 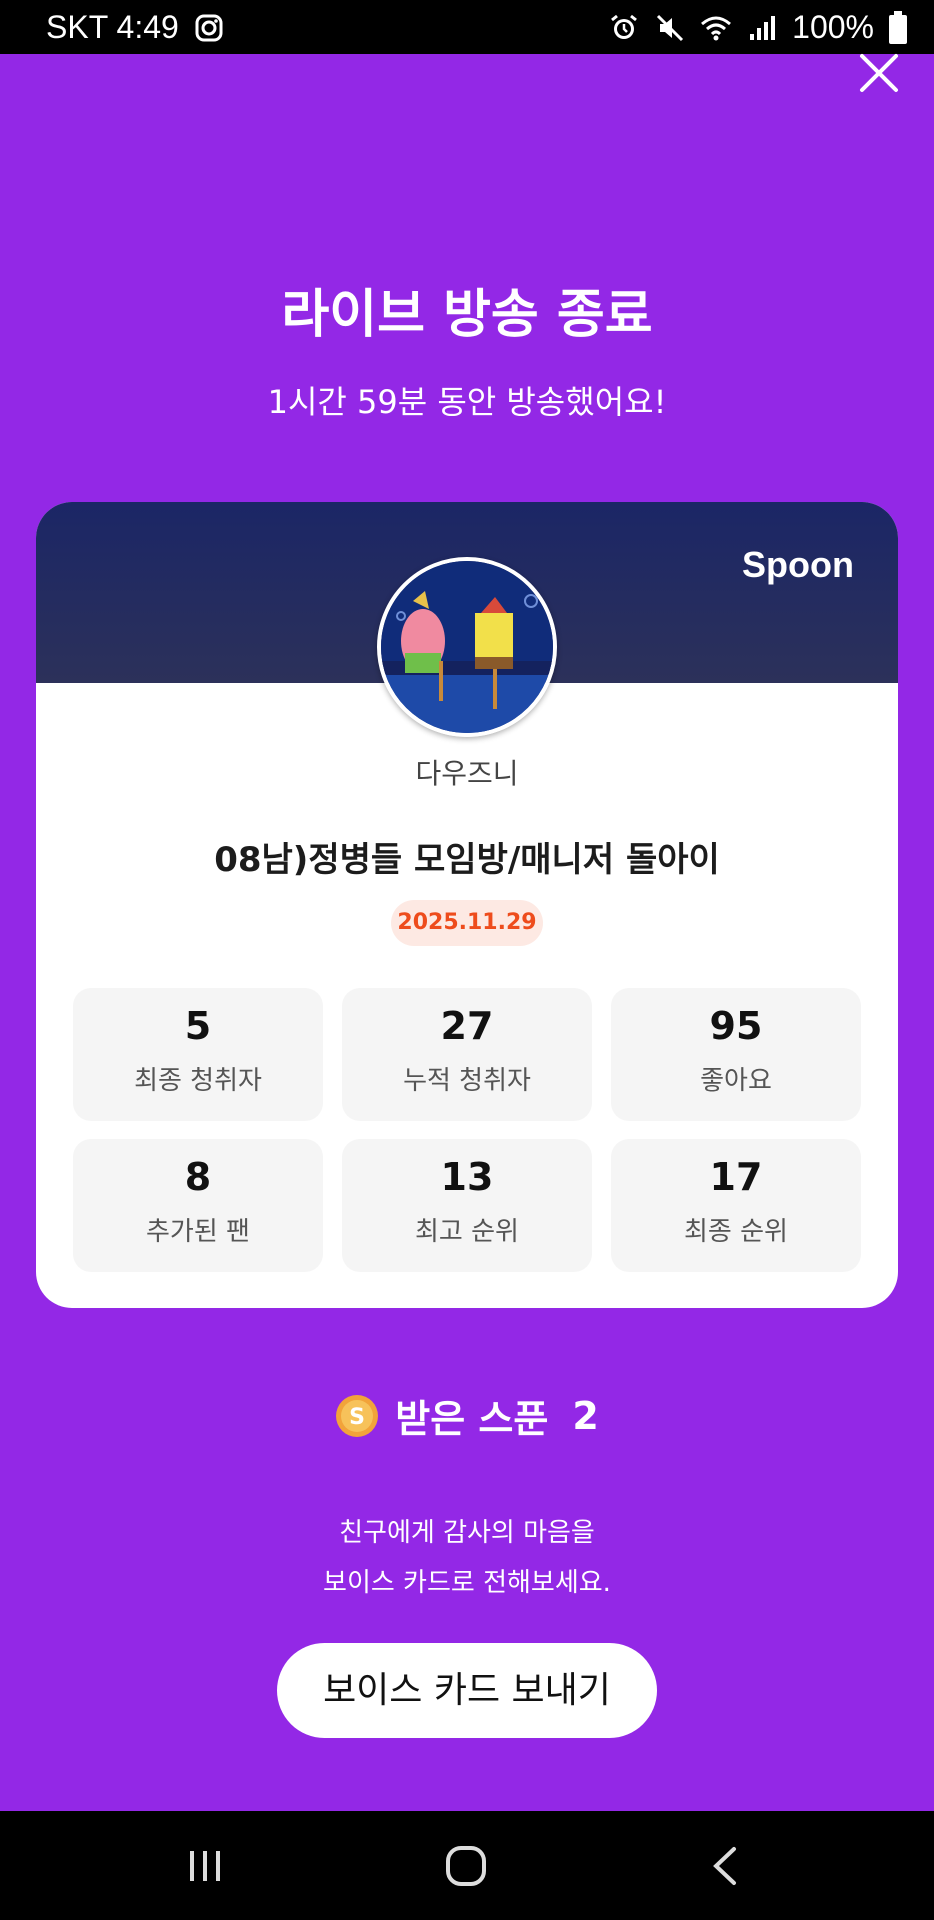 I want to click on battery-icon, so click(x=898, y=27).